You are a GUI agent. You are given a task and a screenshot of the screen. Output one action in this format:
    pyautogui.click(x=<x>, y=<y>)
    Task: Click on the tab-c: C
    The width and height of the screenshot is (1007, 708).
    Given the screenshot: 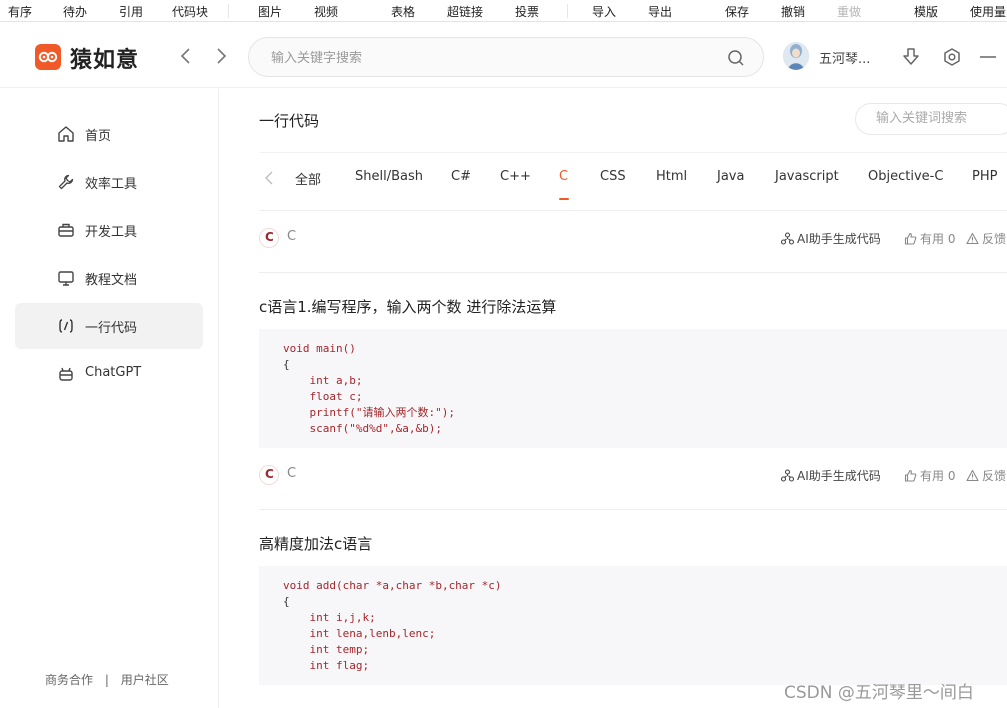 What is the action you would take?
    pyautogui.click(x=563, y=176)
    